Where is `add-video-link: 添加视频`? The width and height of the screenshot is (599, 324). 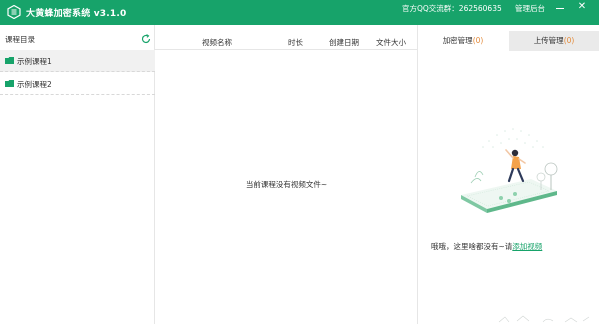
add-video-link: 添加视频 is located at coordinates (527, 246).